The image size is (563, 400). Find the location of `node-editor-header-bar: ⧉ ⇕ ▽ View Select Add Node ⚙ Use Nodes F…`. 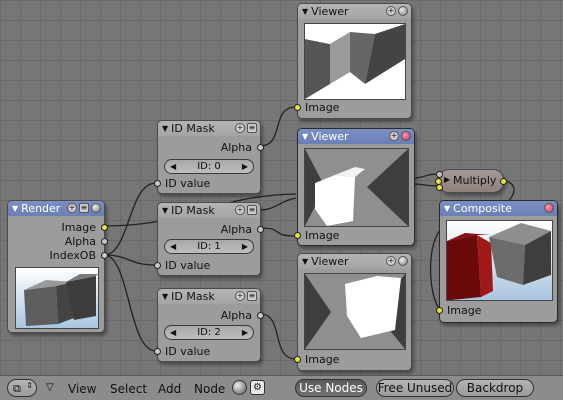

node-editor-header-bar: ⧉ ⇕ ▽ View Select Add Node ⚙ Use Nodes F… is located at coordinates (281, 387).